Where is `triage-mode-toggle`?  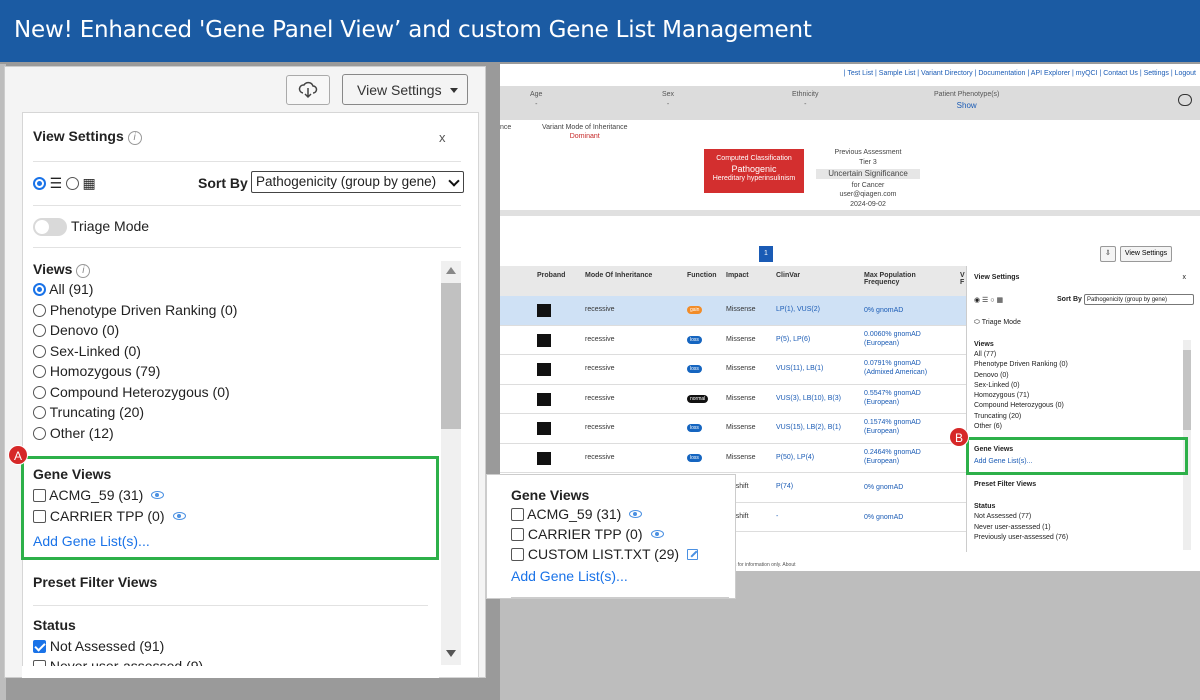
triage-mode-toggle is located at coordinates (50, 227).